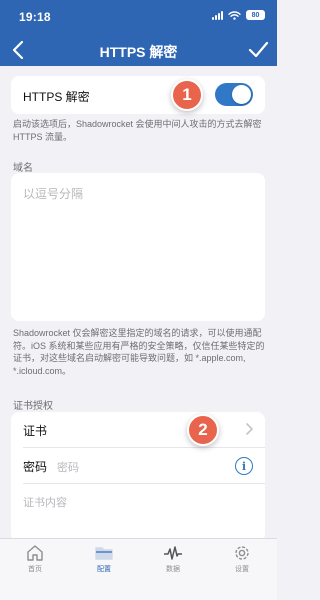 This screenshot has height=600, width=320. Describe the element at coordinates (138, 466) in the screenshot. I see `password-row: 密码 密码 i` at that location.